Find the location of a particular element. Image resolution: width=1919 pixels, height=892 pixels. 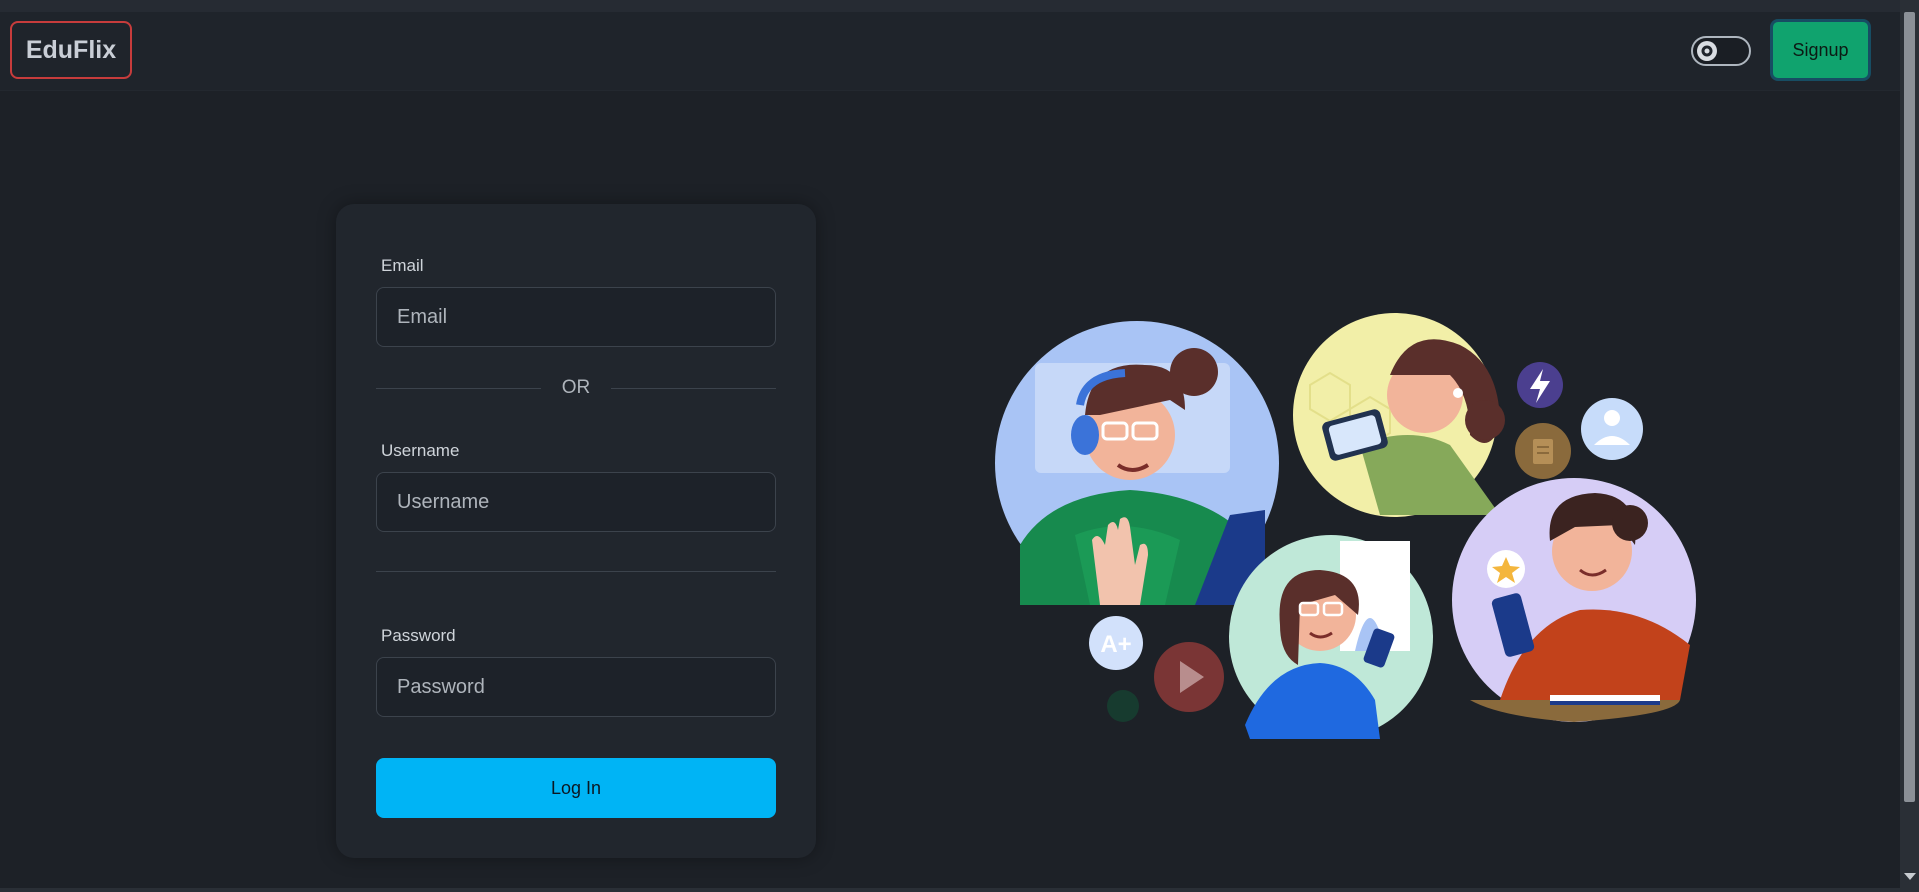

grade-badge-text: A+ is located at coordinates (1115, 644).